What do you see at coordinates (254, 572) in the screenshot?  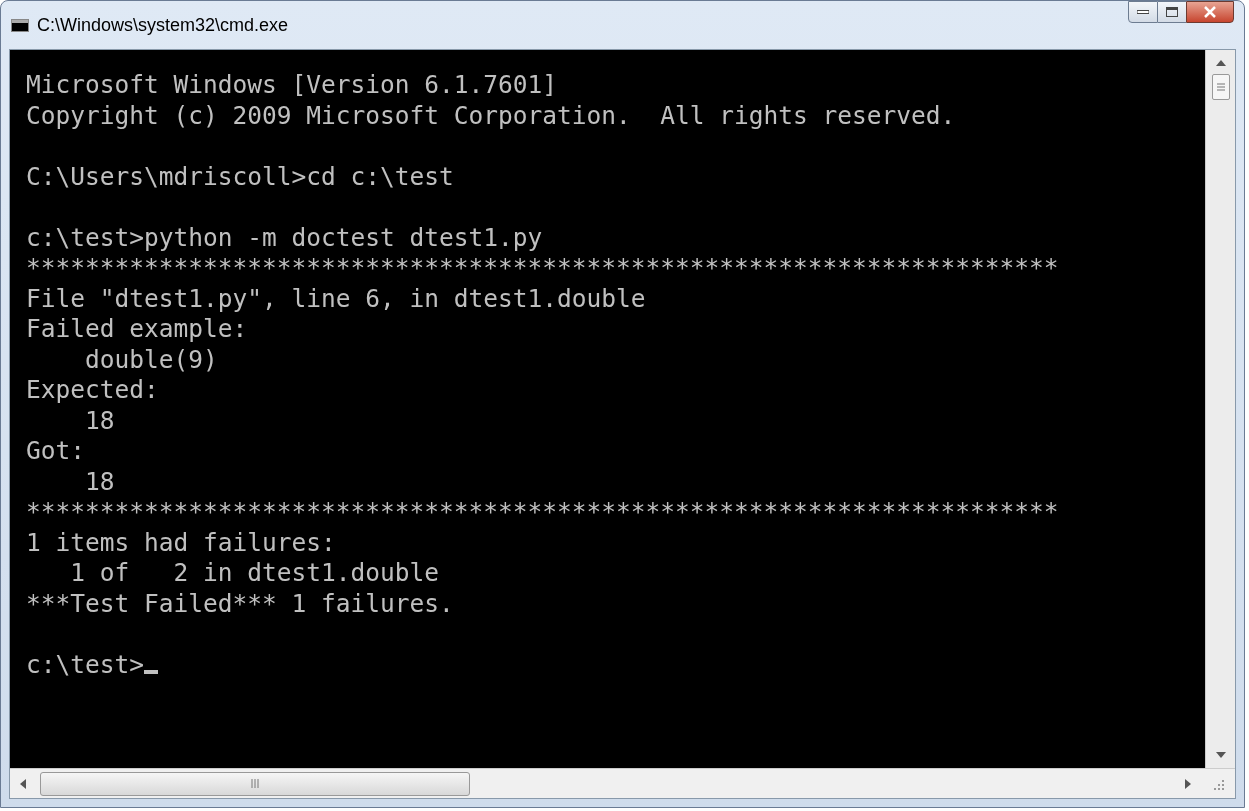 I see `console-line: 1 of 2 in dtest1.double` at bounding box center [254, 572].